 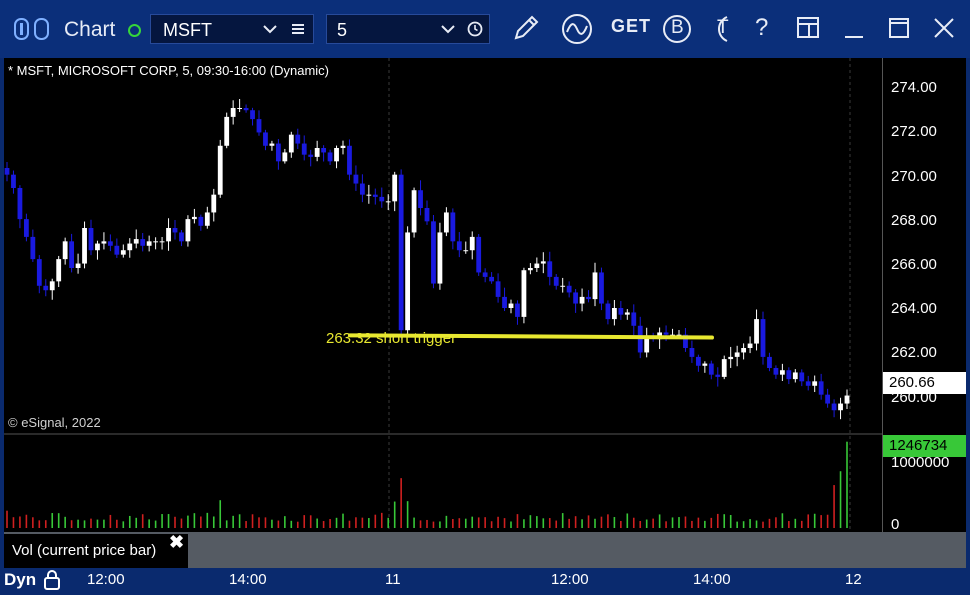 What do you see at coordinates (899, 28) in the screenshot?
I see `maximize-icon` at bounding box center [899, 28].